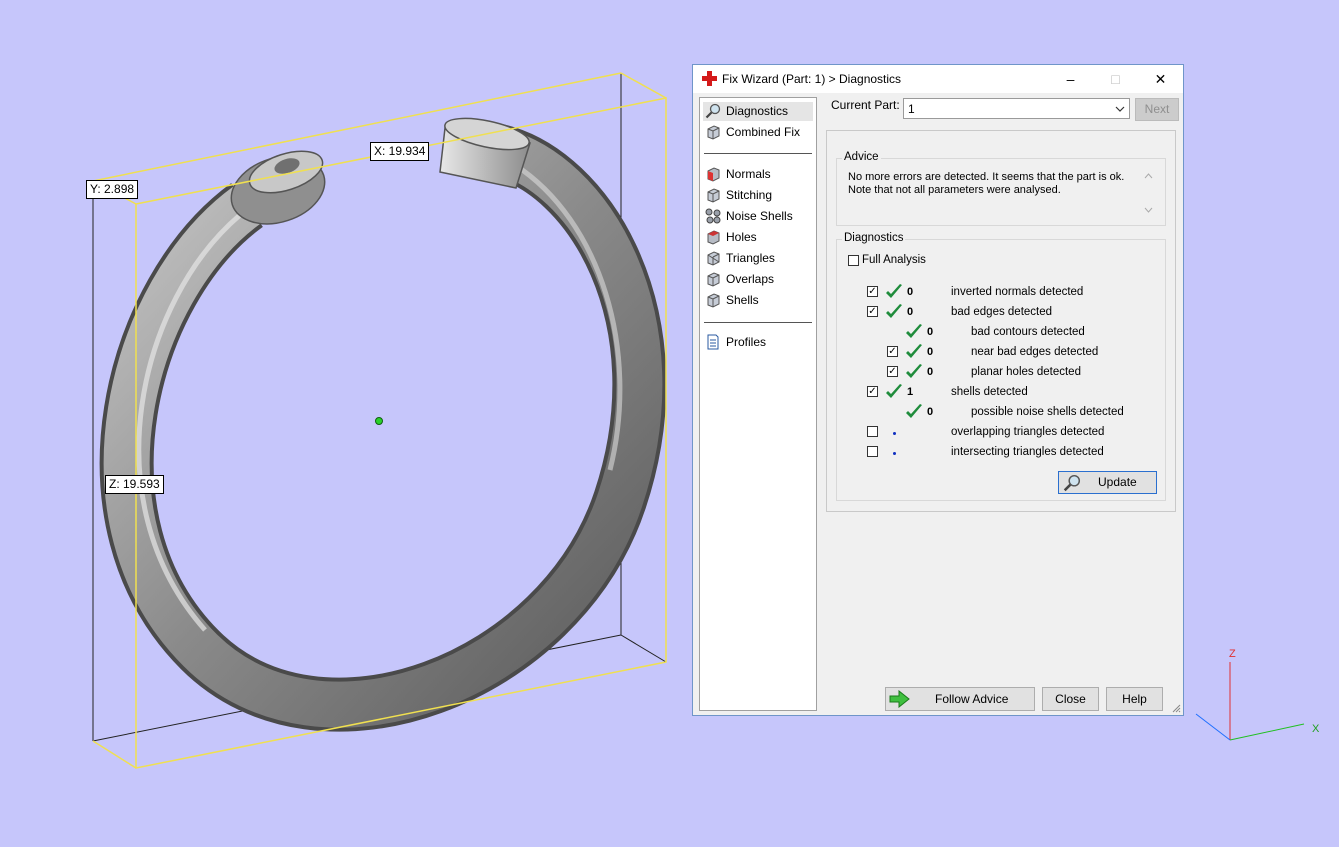 Image resolution: width=1339 pixels, height=847 pixels. What do you see at coordinates (713, 174) in the screenshot?
I see `normals-cube-icon` at bounding box center [713, 174].